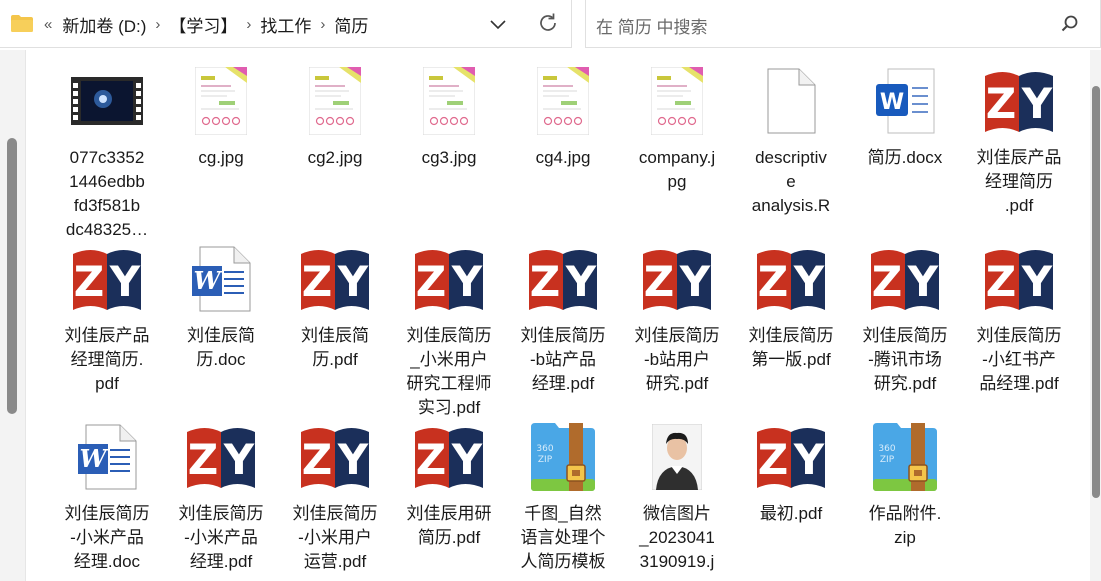 This screenshot has height=581, width=1101. Describe the element at coordinates (677, 495) in the screenshot. I see `file-item: 微信图片 _2023041 3190919.j` at that location.